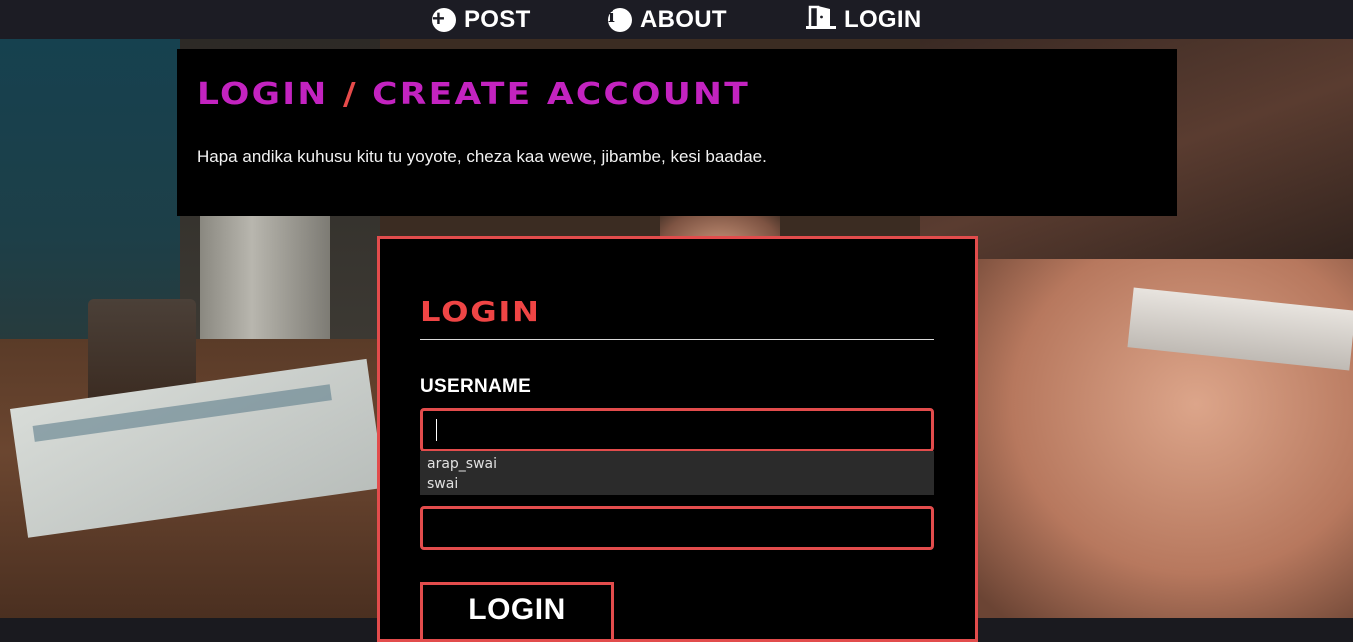 The height and width of the screenshot is (642, 1353). I want to click on autocomplete-option: arap_swai, so click(677, 464).